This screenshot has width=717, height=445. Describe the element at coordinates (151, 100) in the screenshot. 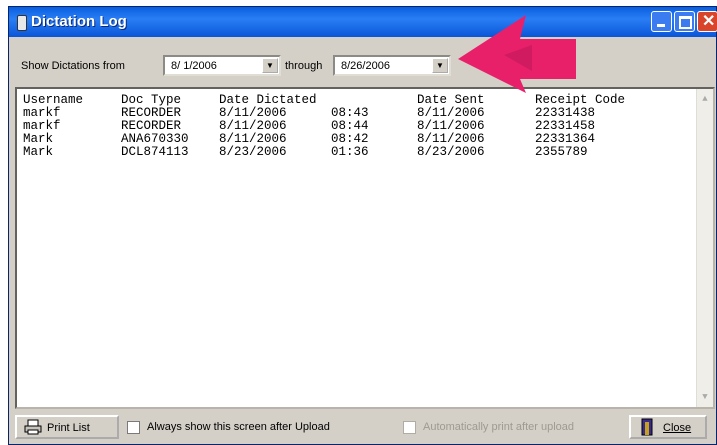

I see `header-doc-type: Doc Type` at that location.